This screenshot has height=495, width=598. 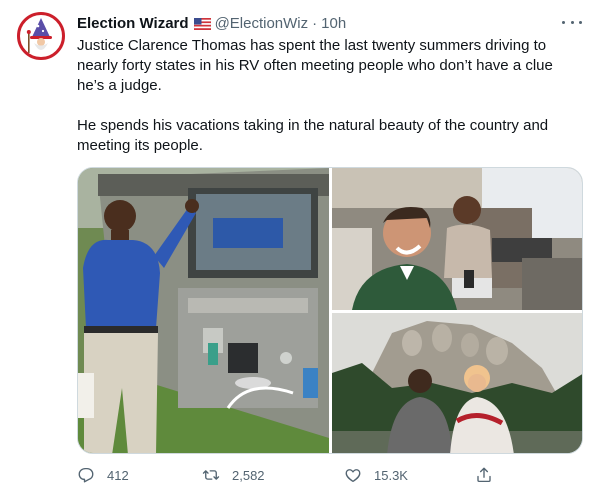 What do you see at coordinates (391, 475) in the screenshot?
I see `like-count: 15.3K` at bounding box center [391, 475].